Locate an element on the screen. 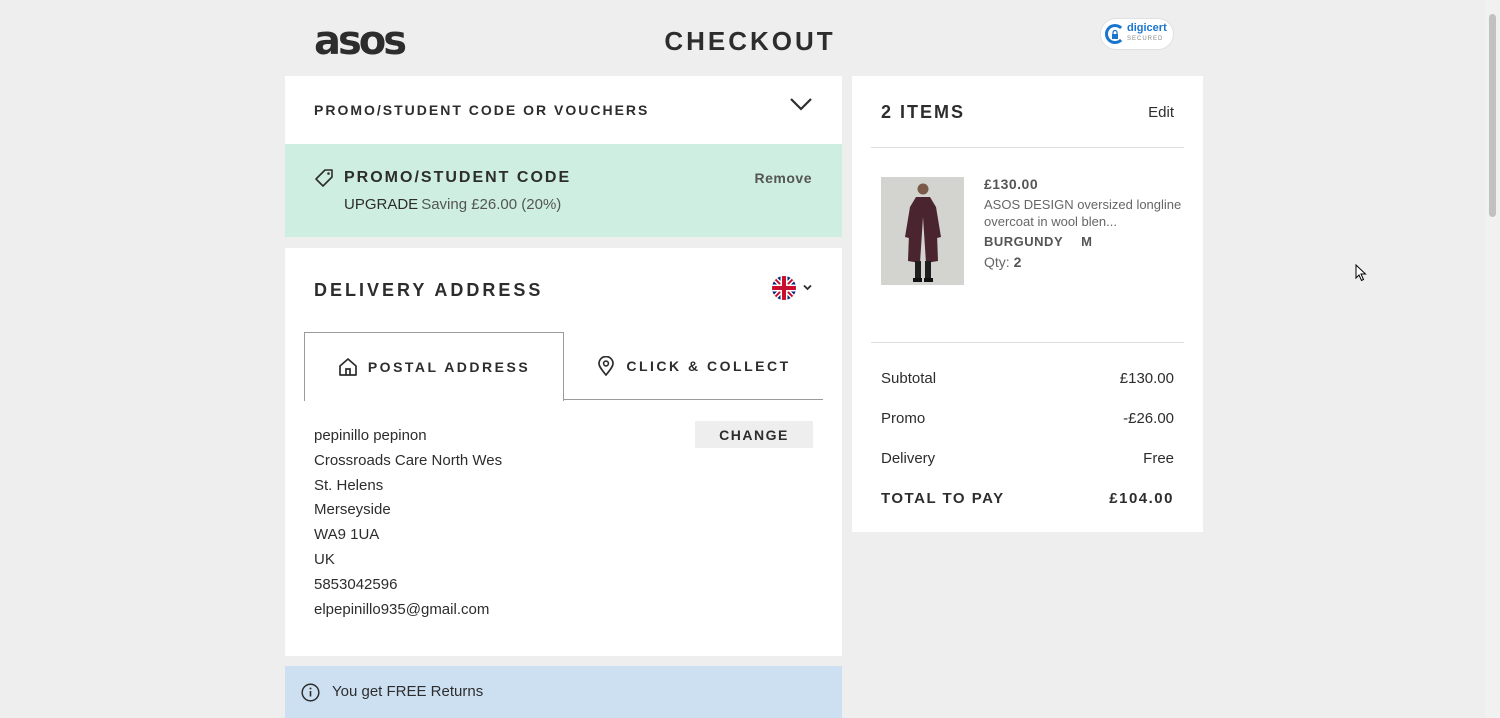 This screenshot has height=718, width=1500. edit-bag-link: Edit is located at coordinates (1161, 112).